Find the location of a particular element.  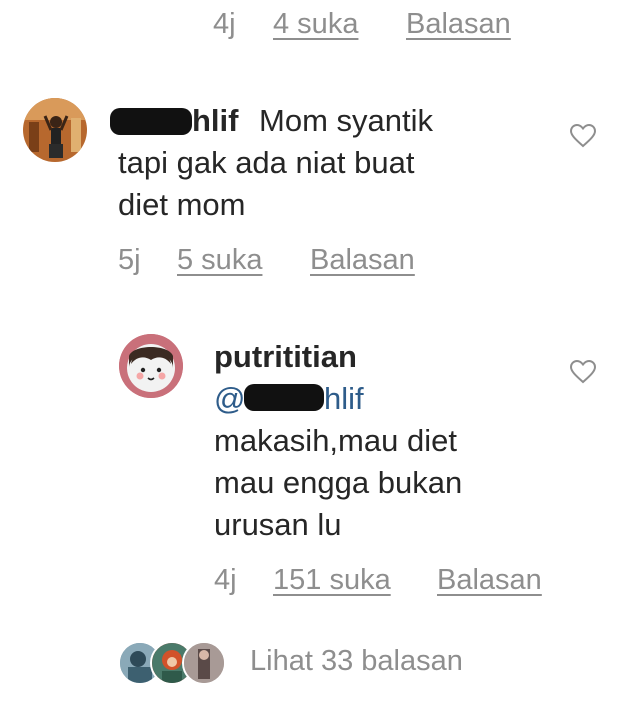

mention-link: hlif is located at coordinates (344, 399).